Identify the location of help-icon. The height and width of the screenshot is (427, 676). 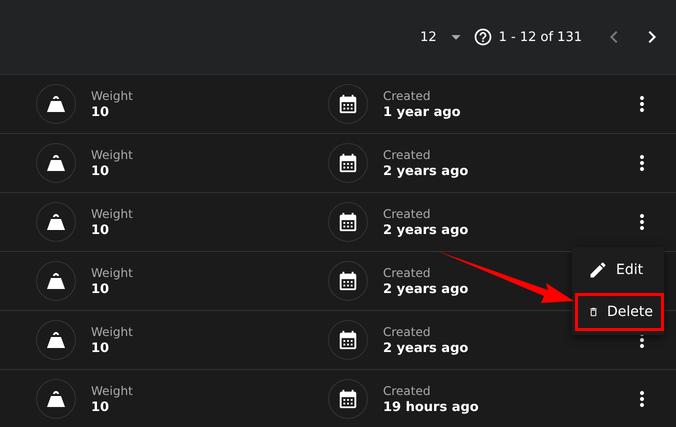
(482, 37).